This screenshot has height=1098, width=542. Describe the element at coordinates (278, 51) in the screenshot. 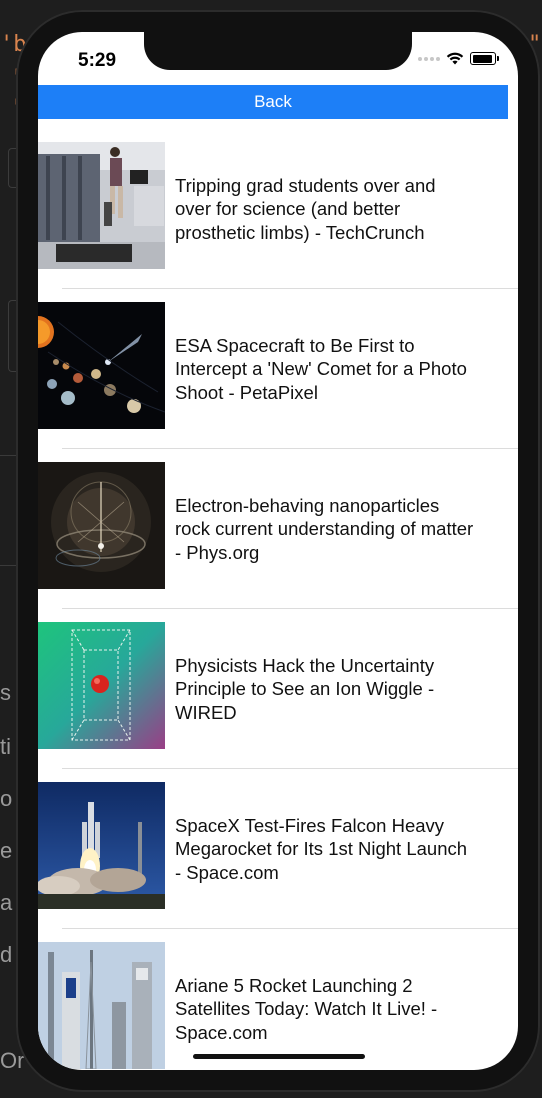

I see `notch` at that location.